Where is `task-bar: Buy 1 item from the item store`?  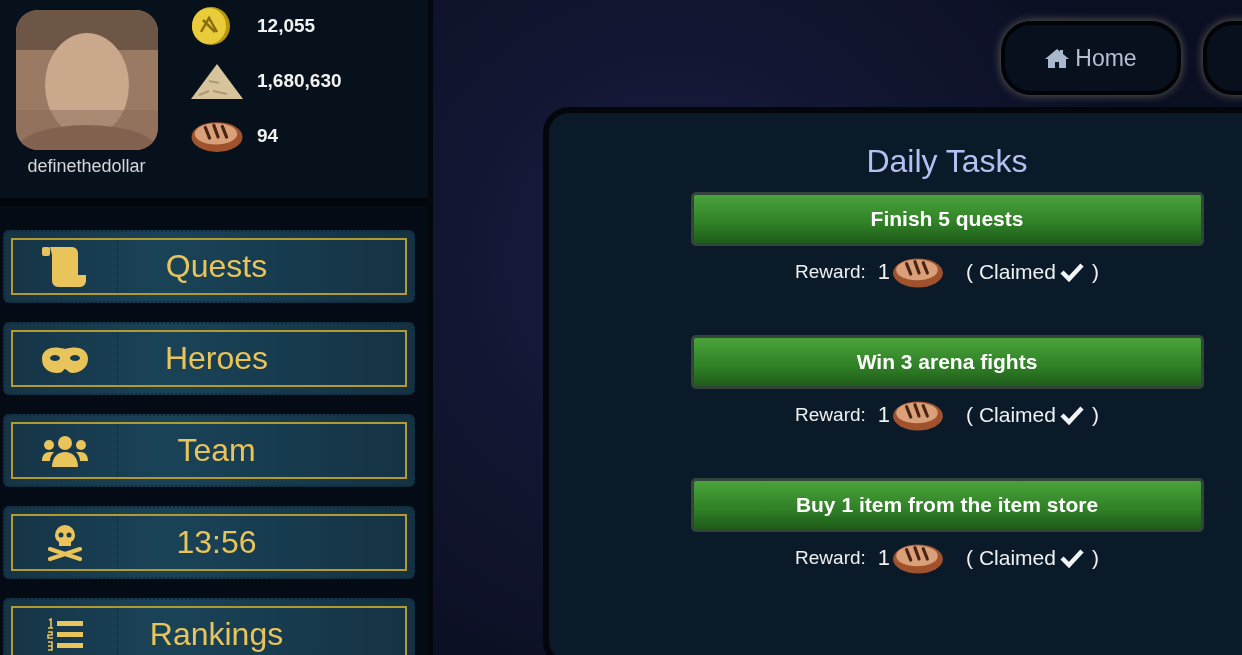 task-bar: Buy 1 item from the item store is located at coordinates (947, 505).